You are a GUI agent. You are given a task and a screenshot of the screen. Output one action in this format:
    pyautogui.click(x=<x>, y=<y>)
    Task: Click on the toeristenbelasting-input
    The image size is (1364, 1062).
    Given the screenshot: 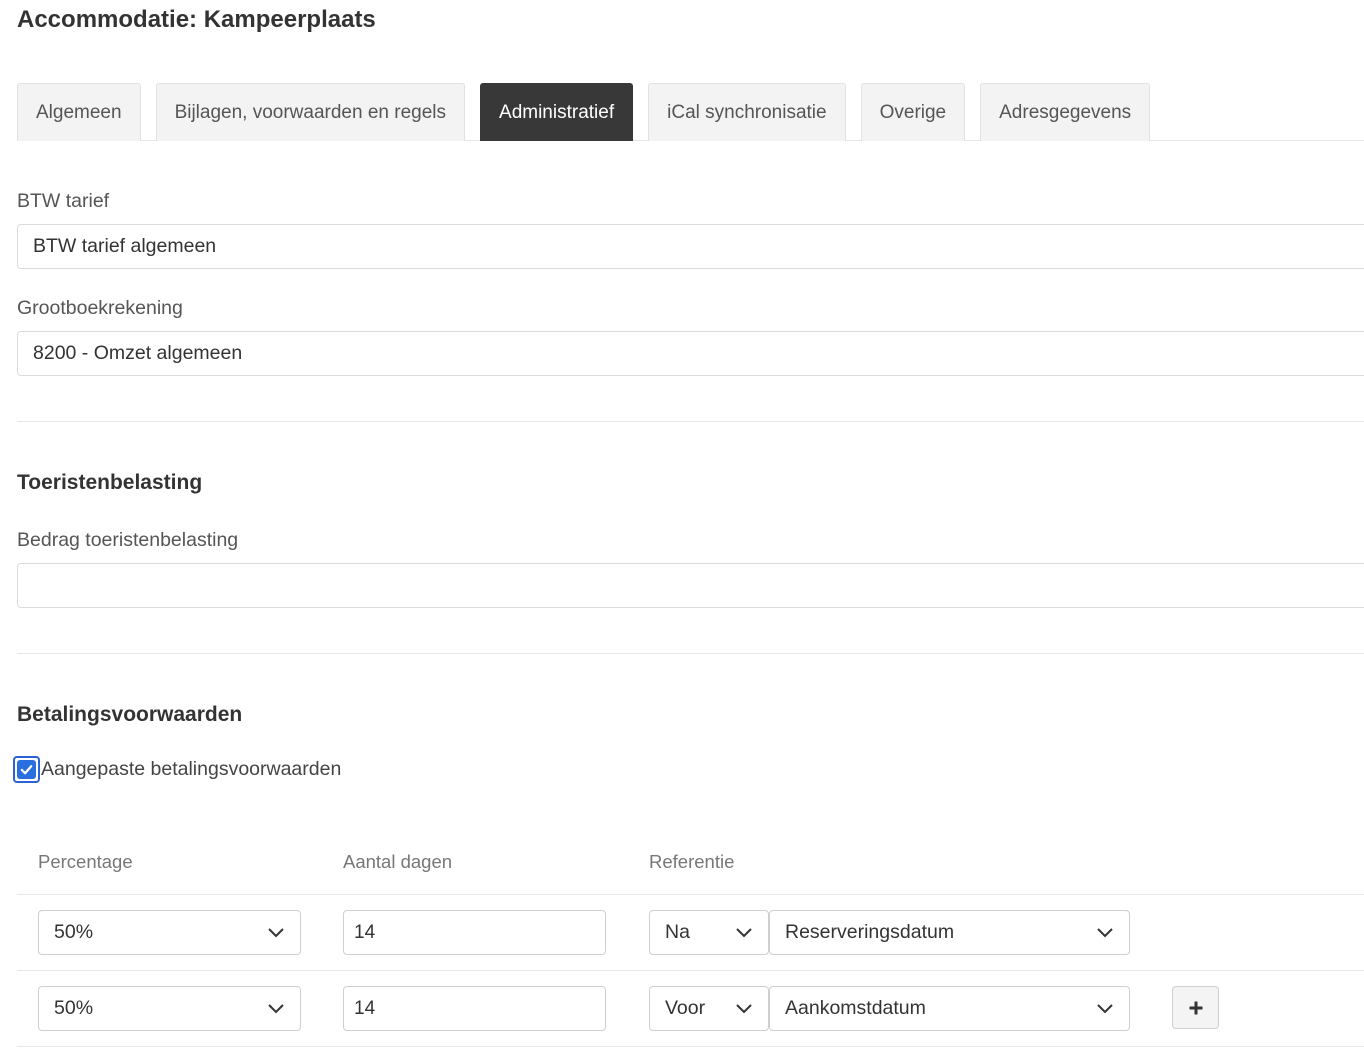 What is the action you would take?
    pyautogui.click(x=690, y=585)
    